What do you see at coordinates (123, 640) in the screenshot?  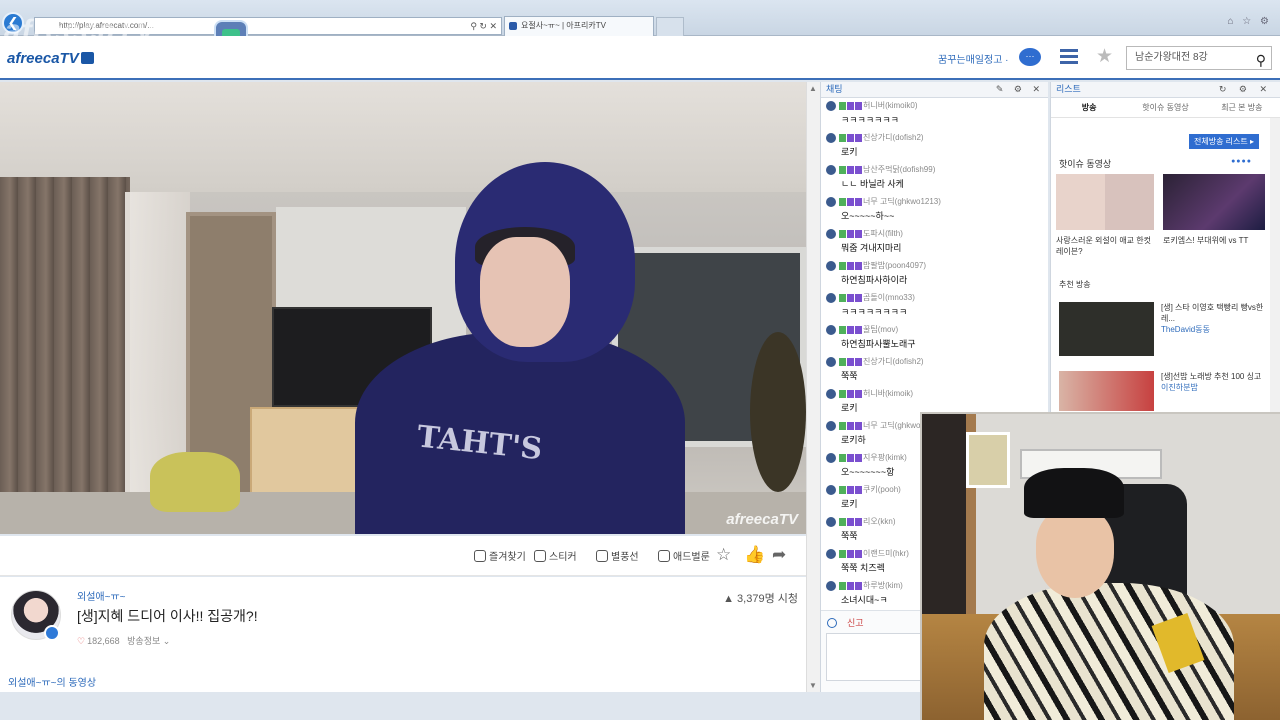 I see `broadcast-meta: ♡ 182,668 방송정보 ⌄` at bounding box center [123, 640].